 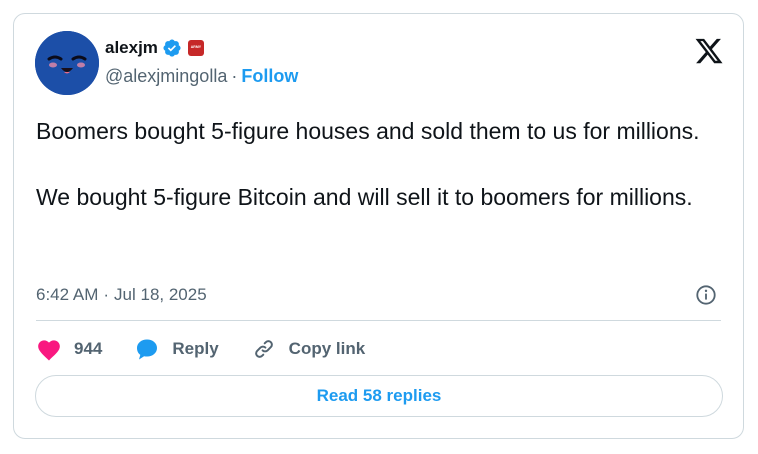 I want to click on affiliation-badge-text: ARMY, so click(x=196, y=47).